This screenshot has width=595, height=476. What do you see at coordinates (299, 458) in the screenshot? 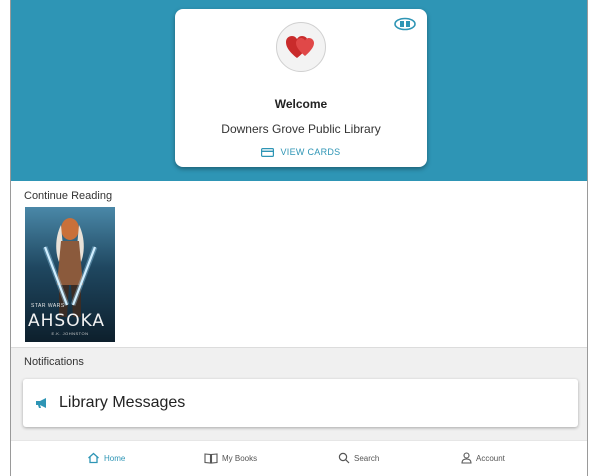
I see `bottom-nav: Home My Books Search Account` at bounding box center [299, 458].